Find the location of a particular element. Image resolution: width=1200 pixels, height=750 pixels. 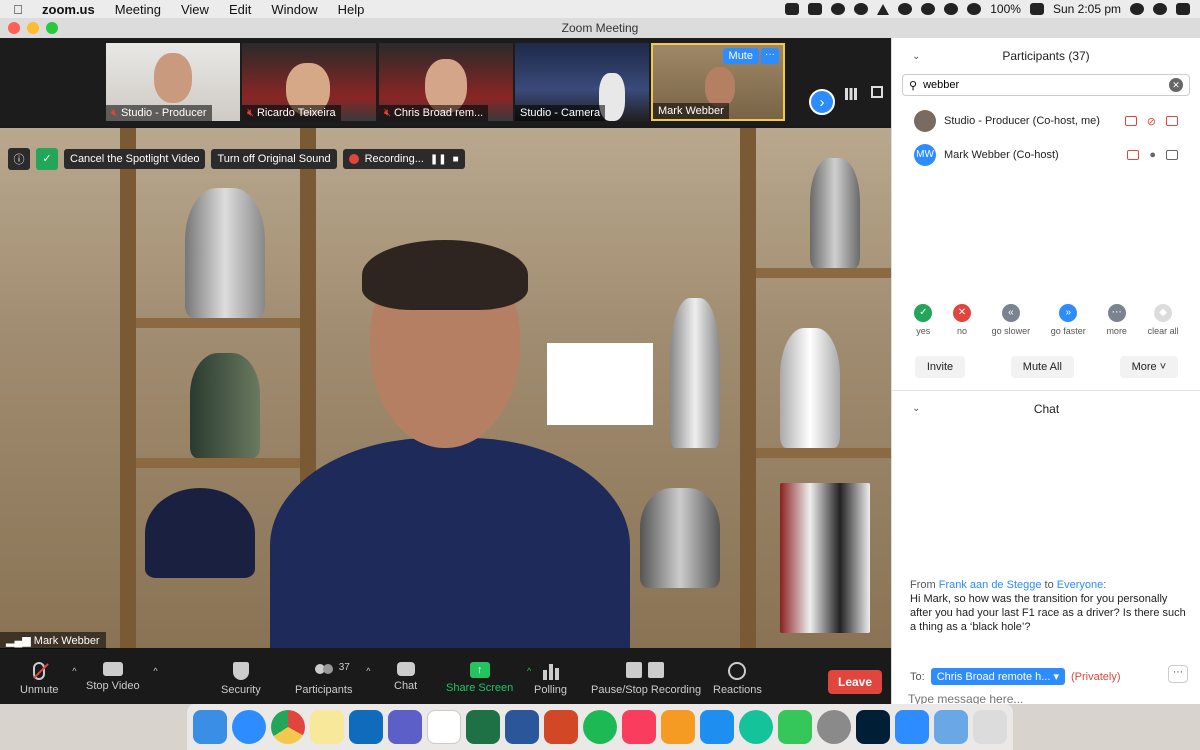

battery-icon is located at coordinates (1036, 9).